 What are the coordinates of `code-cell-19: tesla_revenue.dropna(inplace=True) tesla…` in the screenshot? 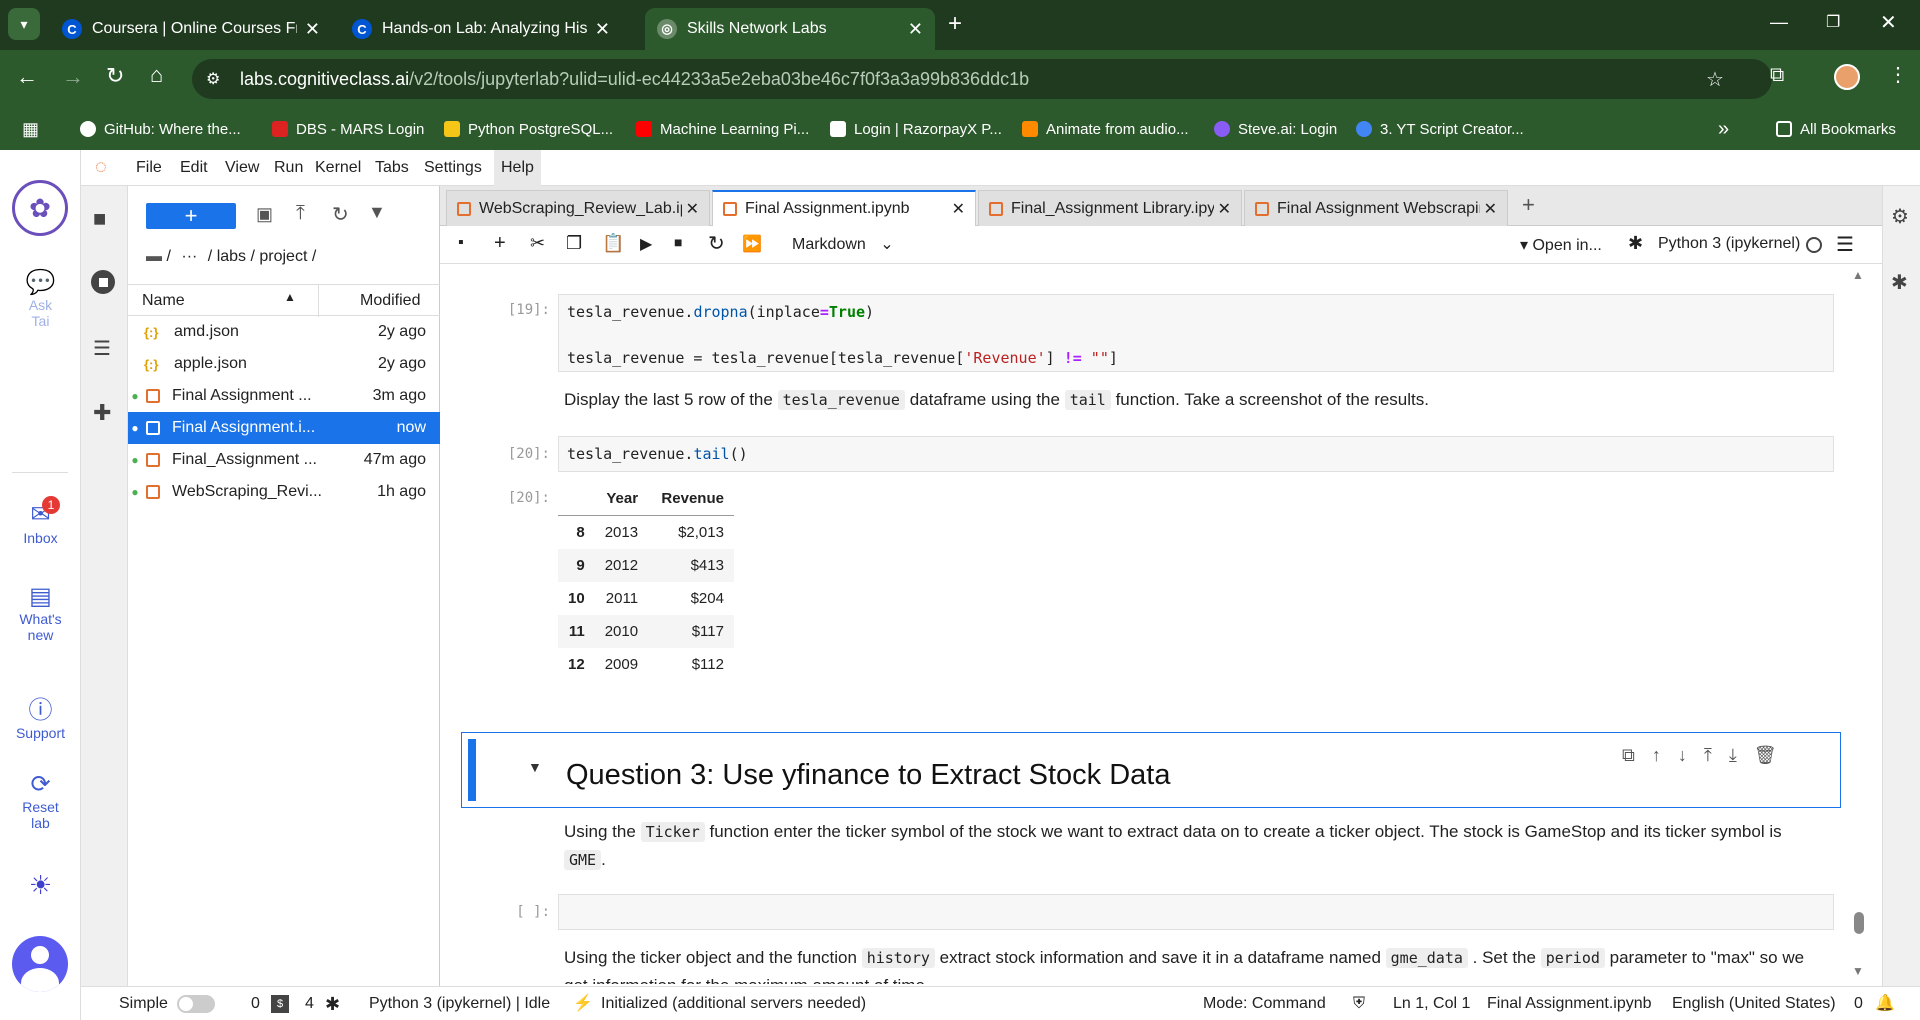 It's located at (1196, 333).